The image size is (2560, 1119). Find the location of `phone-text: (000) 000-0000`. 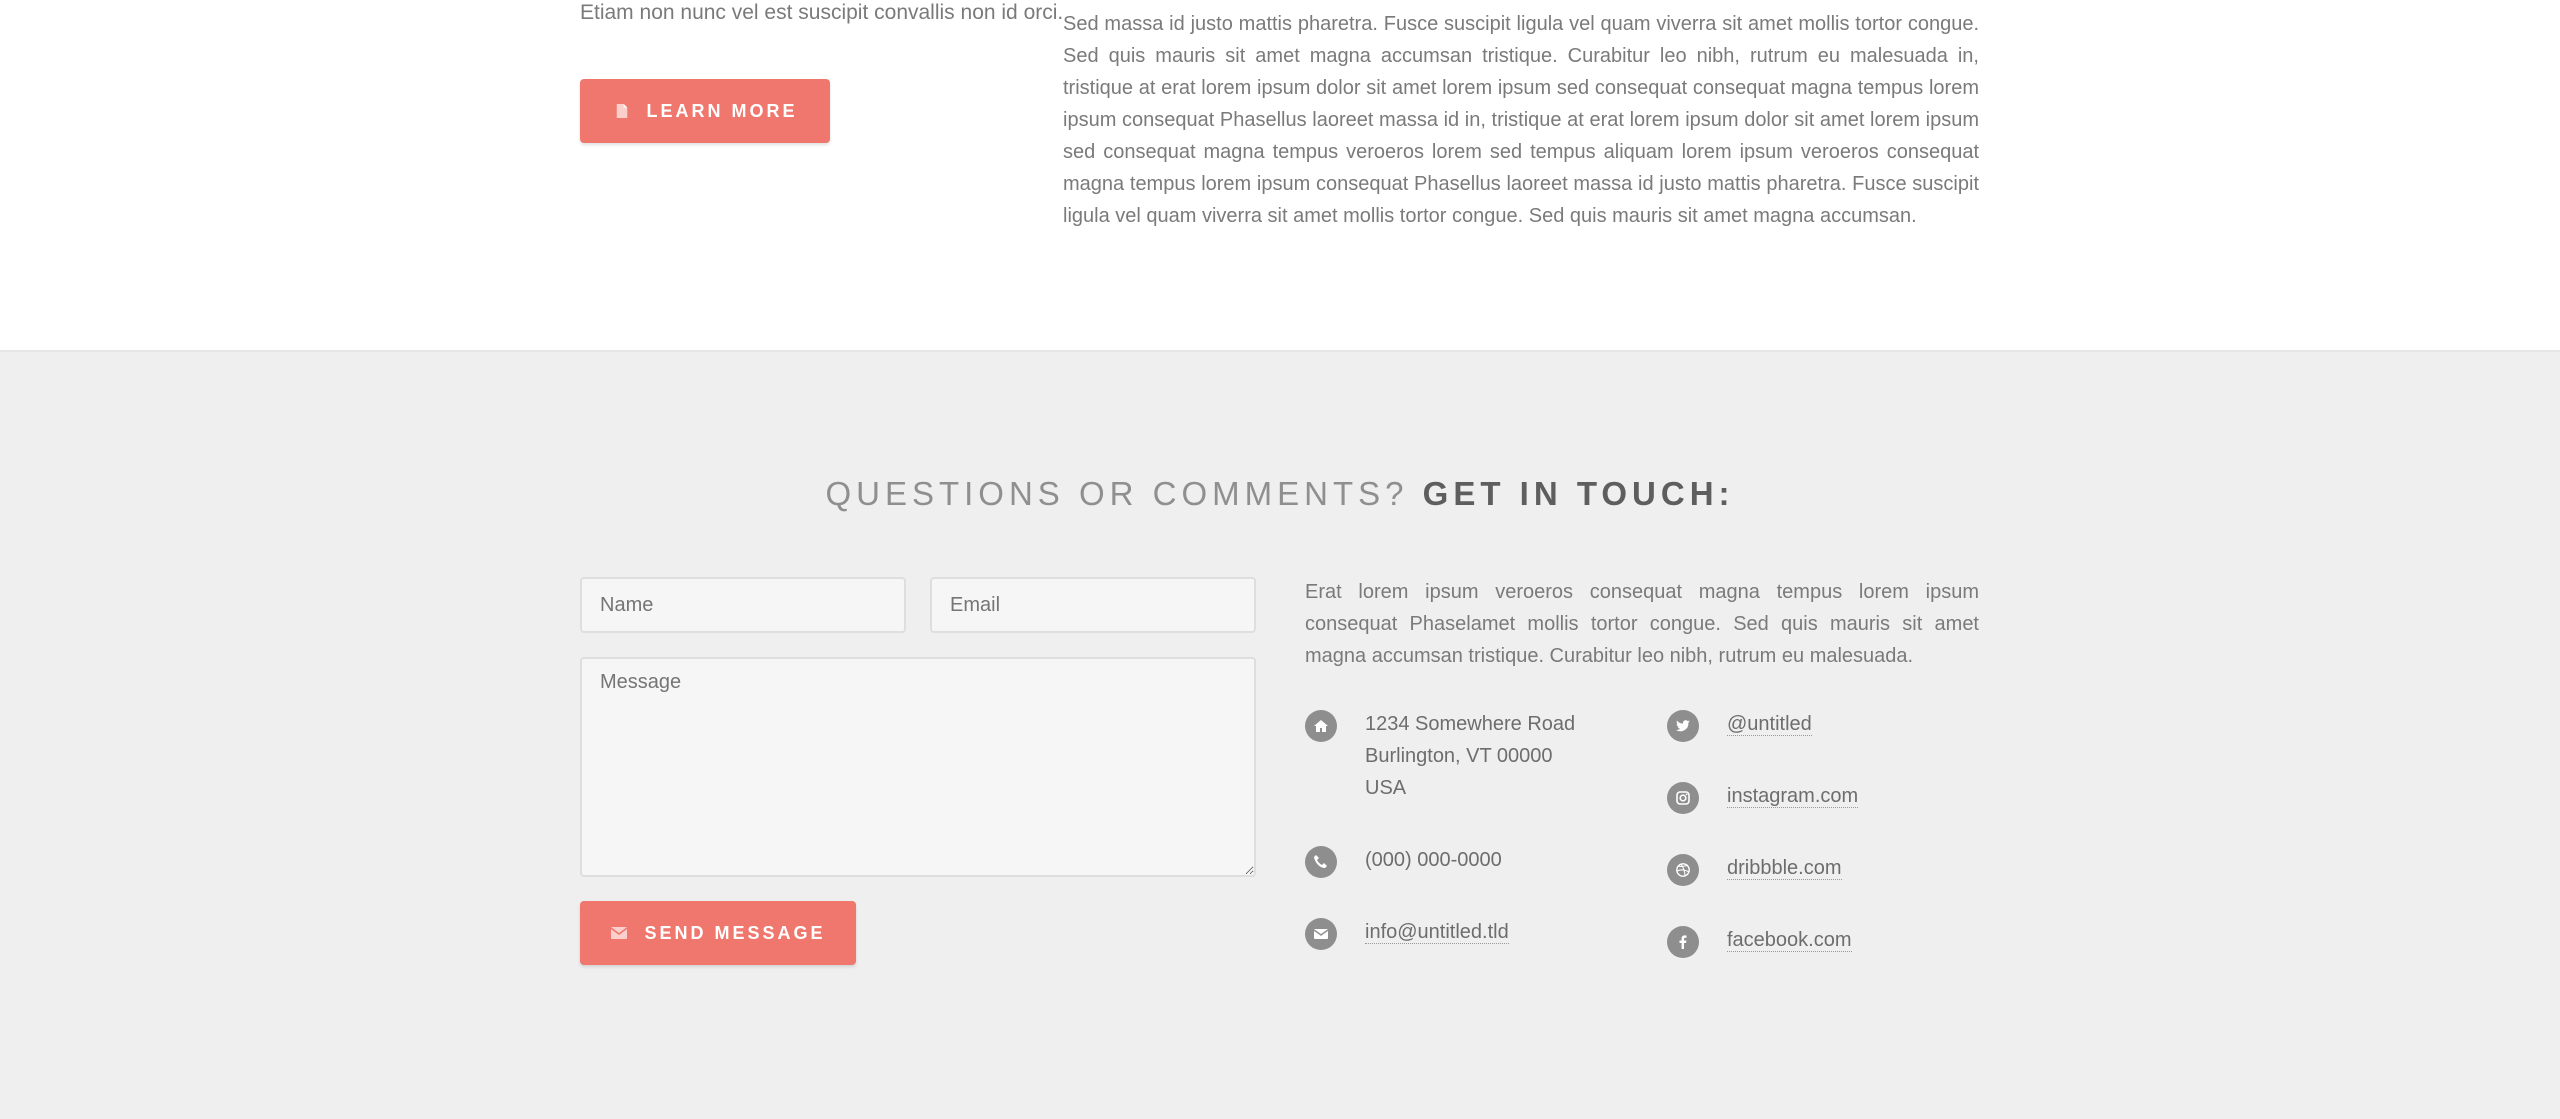

phone-text: (000) 000-0000 is located at coordinates (1433, 860).